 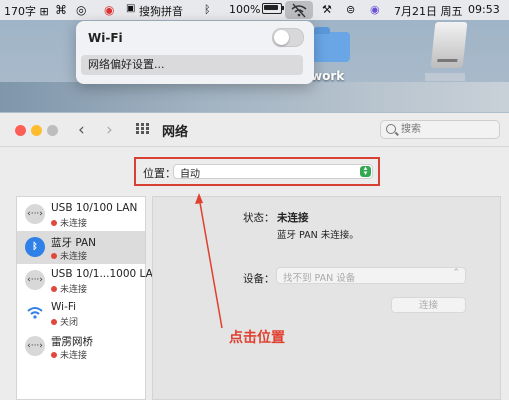 What do you see at coordinates (428, 11) in the screenshot?
I see `menubar-date: 7月21日 周五` at bounding box center [428, 11].